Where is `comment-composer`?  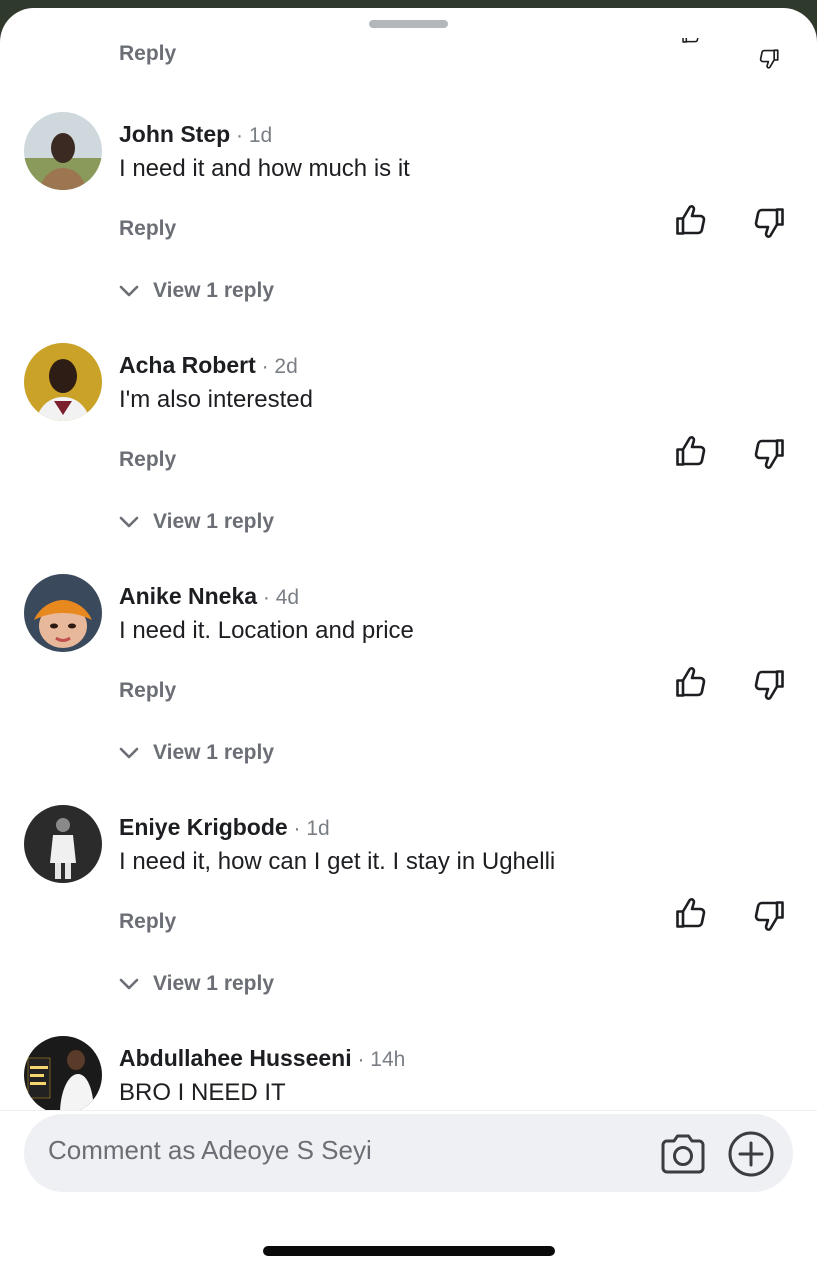 comment-composer is located at coordinates (408, 1153).